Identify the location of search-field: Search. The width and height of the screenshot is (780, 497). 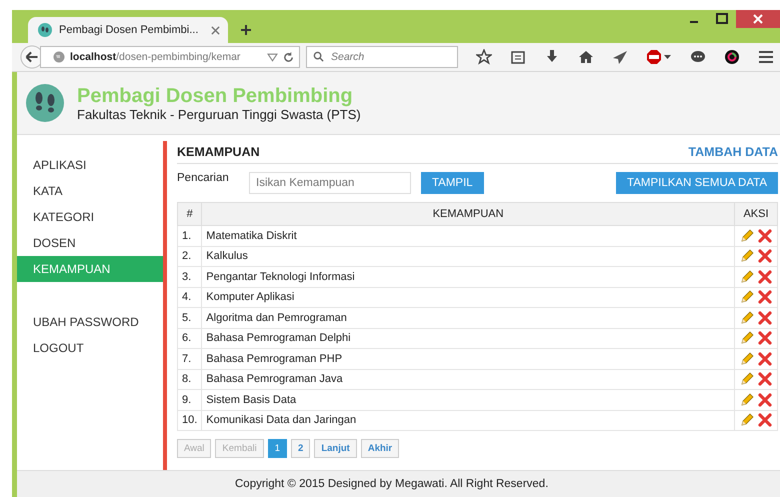
(382, 57).